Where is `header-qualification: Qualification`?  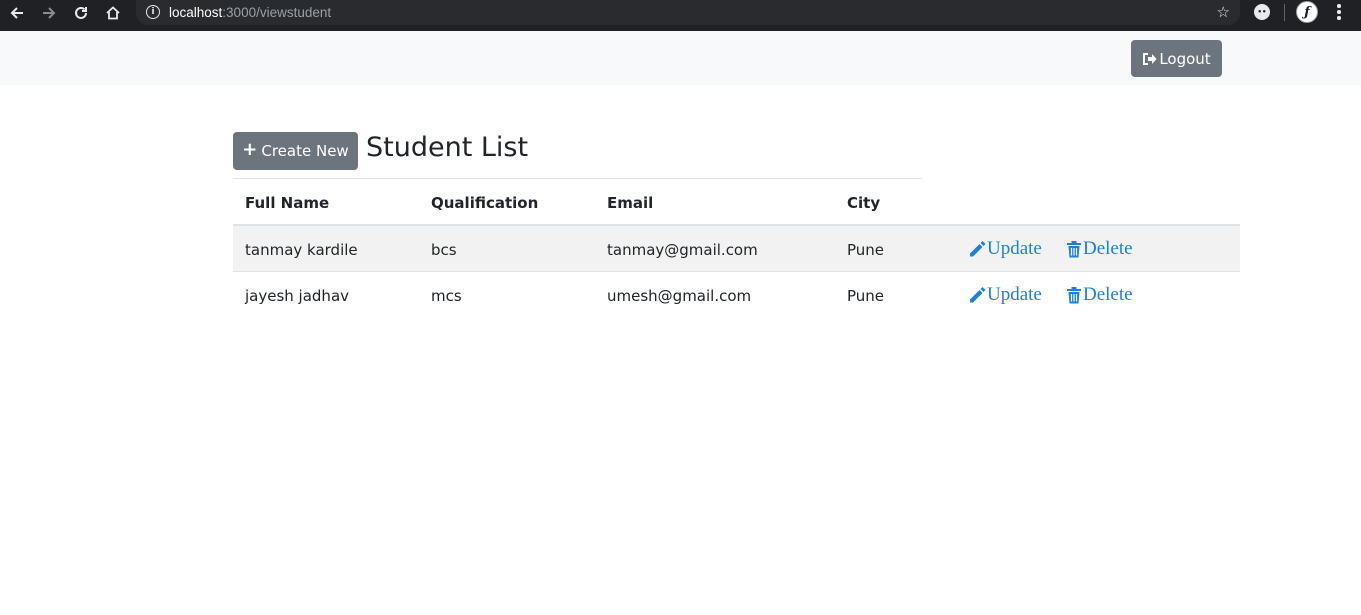 header-qualification: Qualification is located at coordinates (485, 203).